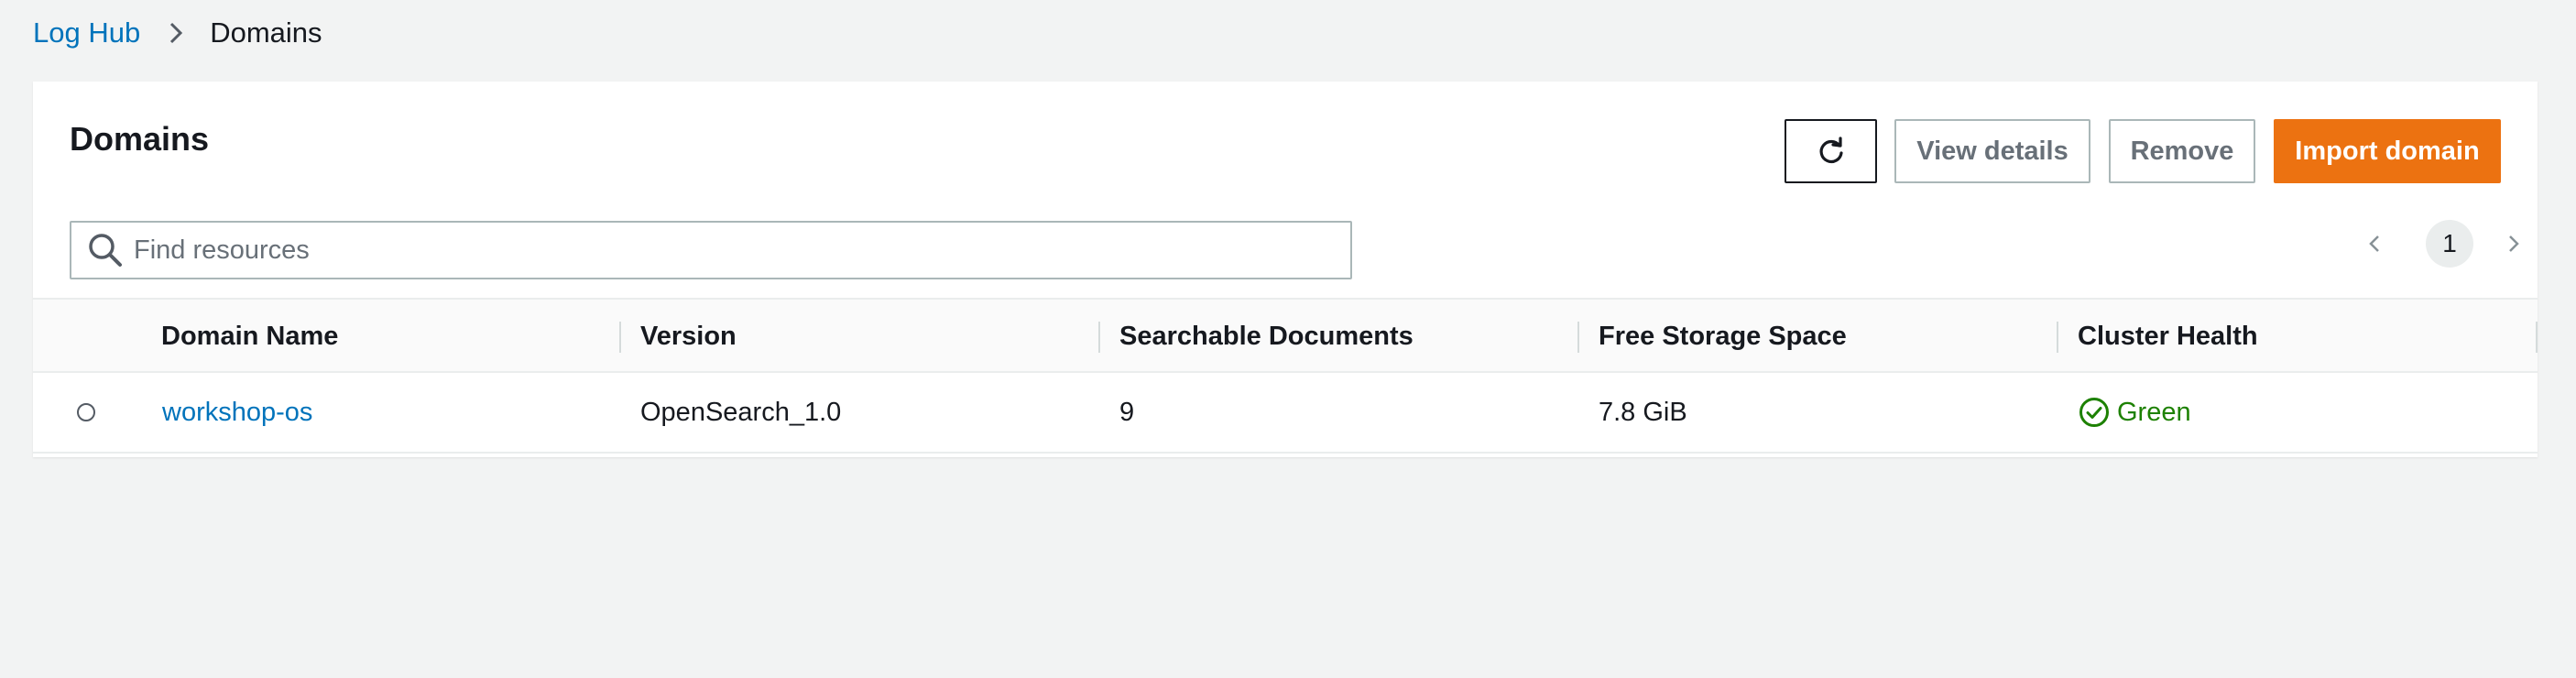  Describe the element at coordinates (1127, 412) in the screenshot. I see `searchable-documents-cell: 9` at that location.